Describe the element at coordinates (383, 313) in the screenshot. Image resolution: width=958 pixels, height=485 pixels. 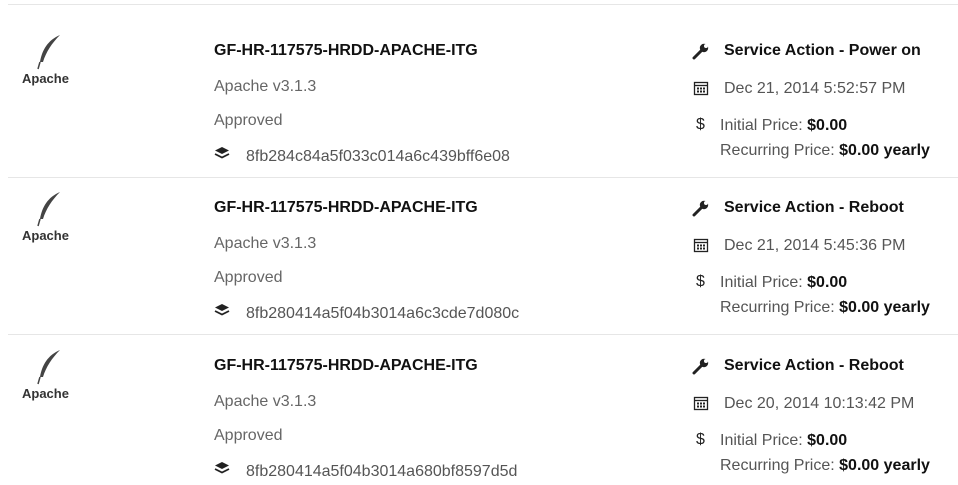
I see `item-hash: 8fb280414a5f04b3014a6c3cde7d080c` at that location.